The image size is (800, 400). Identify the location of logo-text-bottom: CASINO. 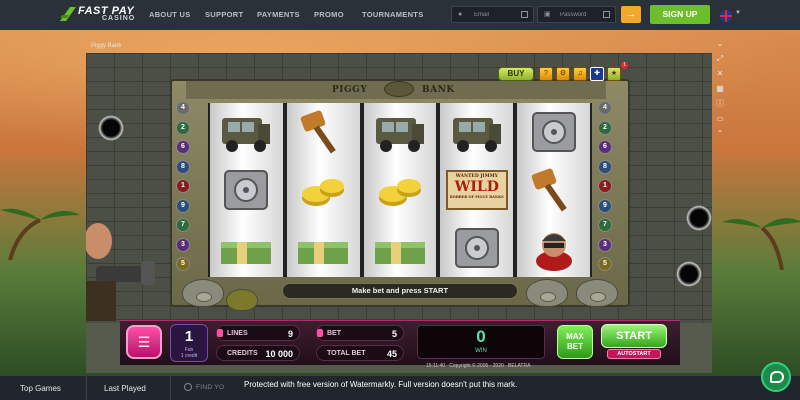
(119, 18).